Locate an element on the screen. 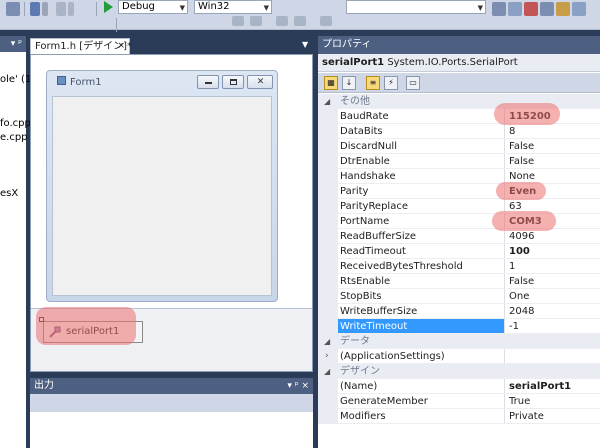 The height and width of the screenshot is (448, 600). find-input: ▼ is located at coordinates (416, 7).